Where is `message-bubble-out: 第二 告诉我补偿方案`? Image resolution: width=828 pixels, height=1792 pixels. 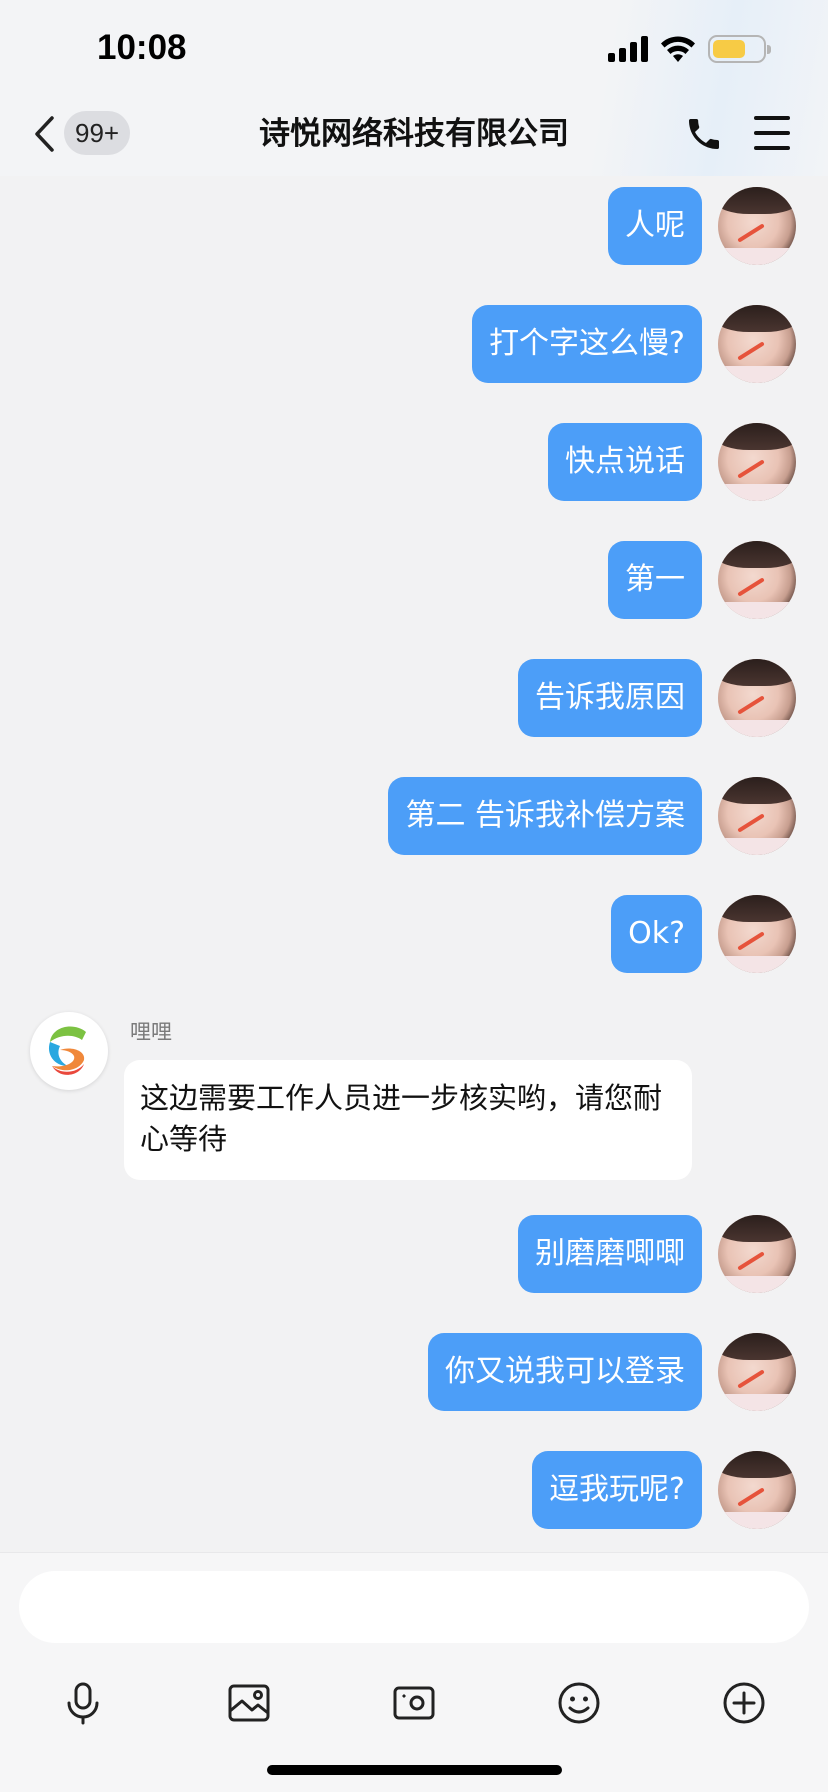 message-bubble-out: 第二 告诉我补偿方案 is located at coordinates (545, 816).